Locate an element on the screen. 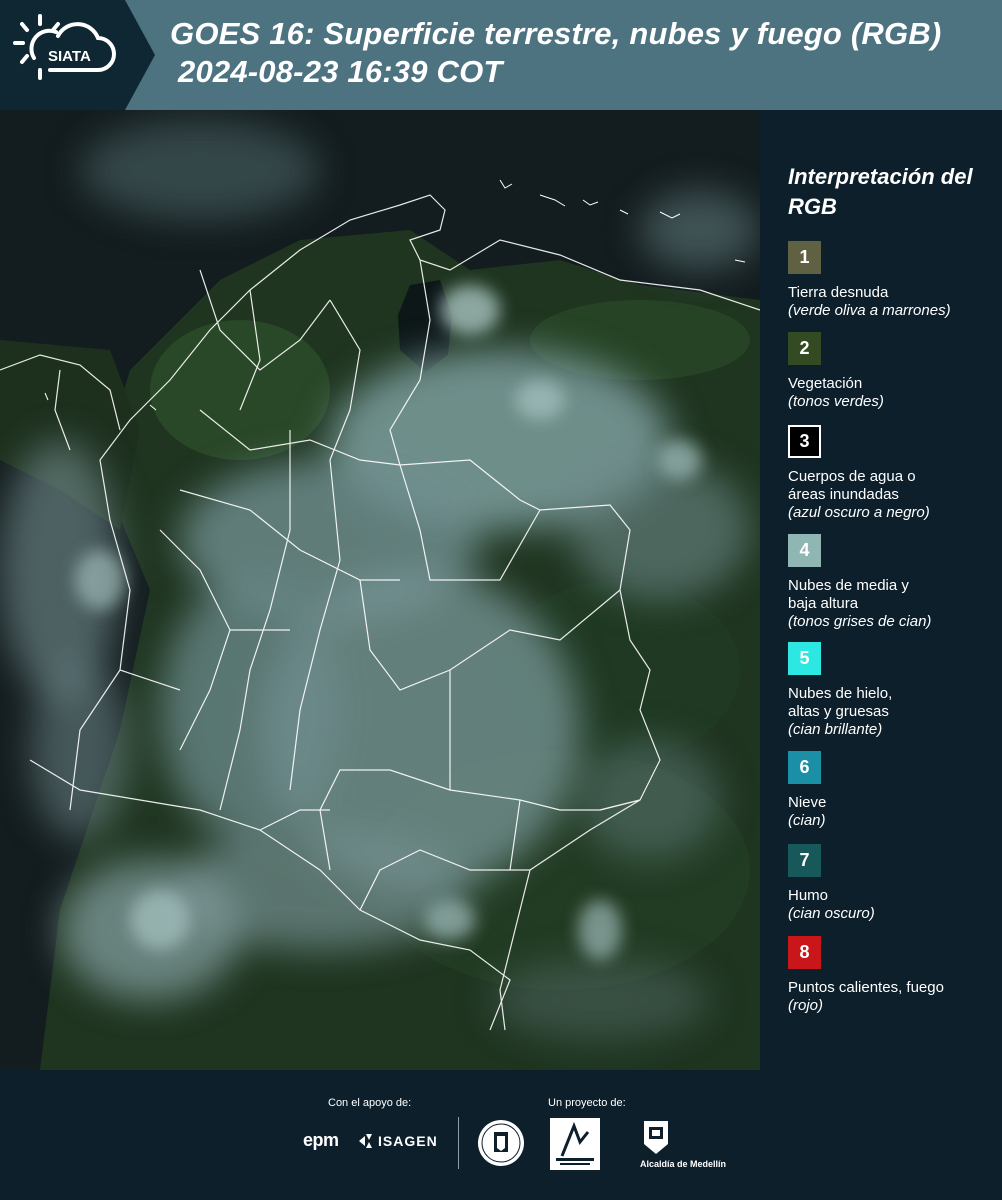  legend-item: 7 Humo (cian oscuro) is located at coordinates (893, 883).